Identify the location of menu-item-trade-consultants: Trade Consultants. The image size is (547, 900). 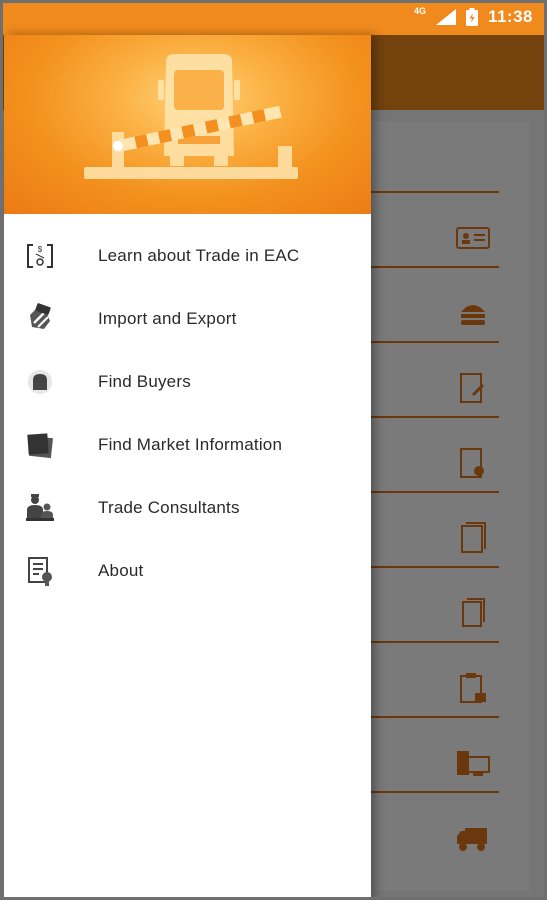
(187, 507).